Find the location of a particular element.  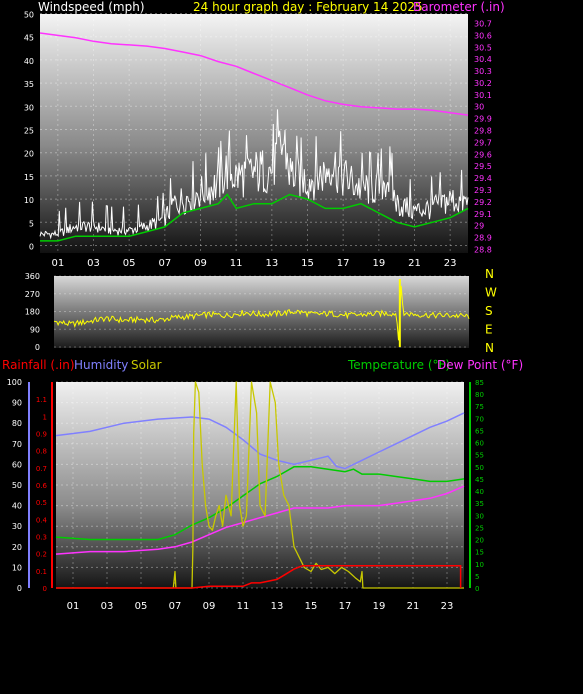

barometer-y-tick-label: 29.8 is located at coordinates (483, 131).